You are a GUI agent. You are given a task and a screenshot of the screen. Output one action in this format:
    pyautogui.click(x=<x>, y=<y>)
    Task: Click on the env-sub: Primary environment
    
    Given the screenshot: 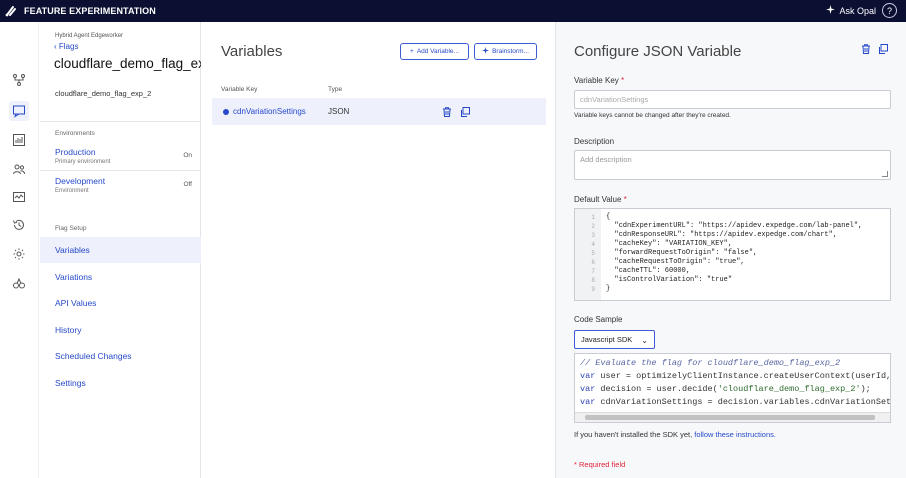 What is the action you would take?
    pyautogui.click(x=83, y=162)
    